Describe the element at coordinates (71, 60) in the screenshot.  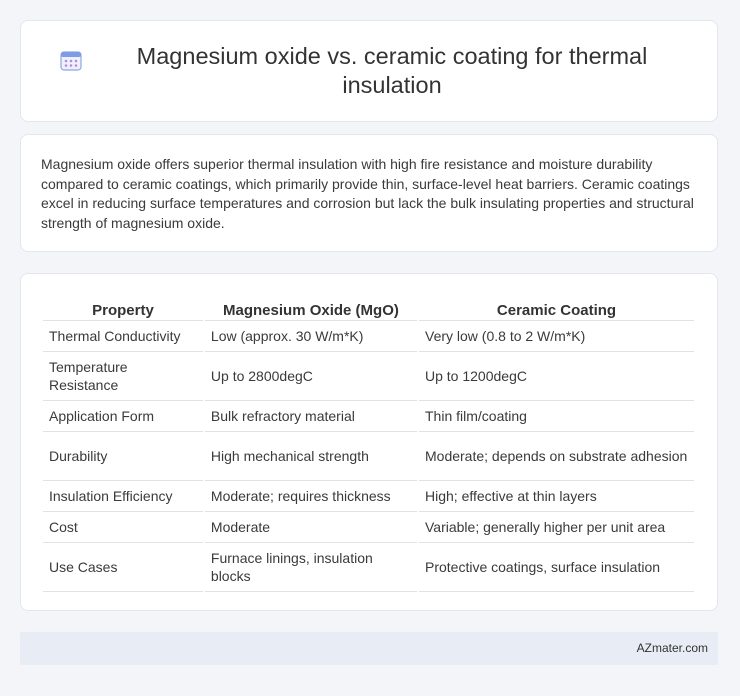
I see `calendar-icon` at that location.